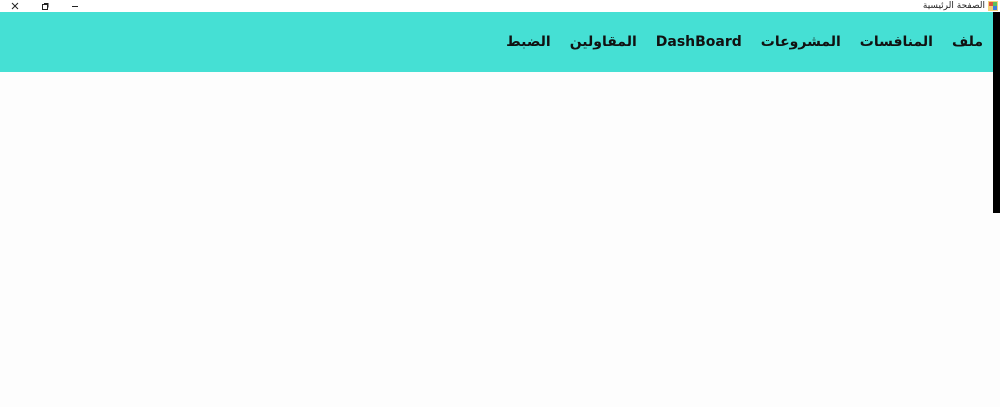 The image size is (1000, 407). I want to click on menu-item-contractors: المقاولين, so click(603, 42).